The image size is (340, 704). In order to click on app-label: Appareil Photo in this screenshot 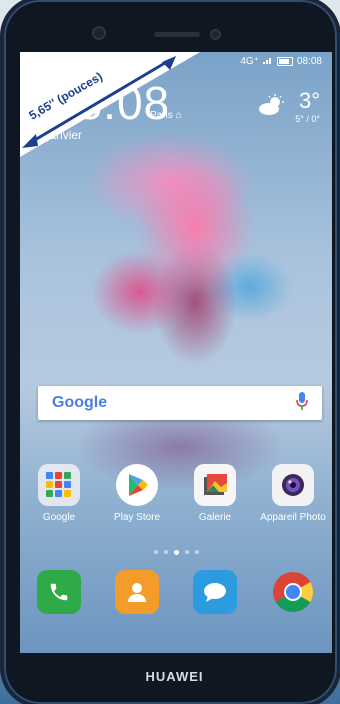, I will do `click(293, 517)`.